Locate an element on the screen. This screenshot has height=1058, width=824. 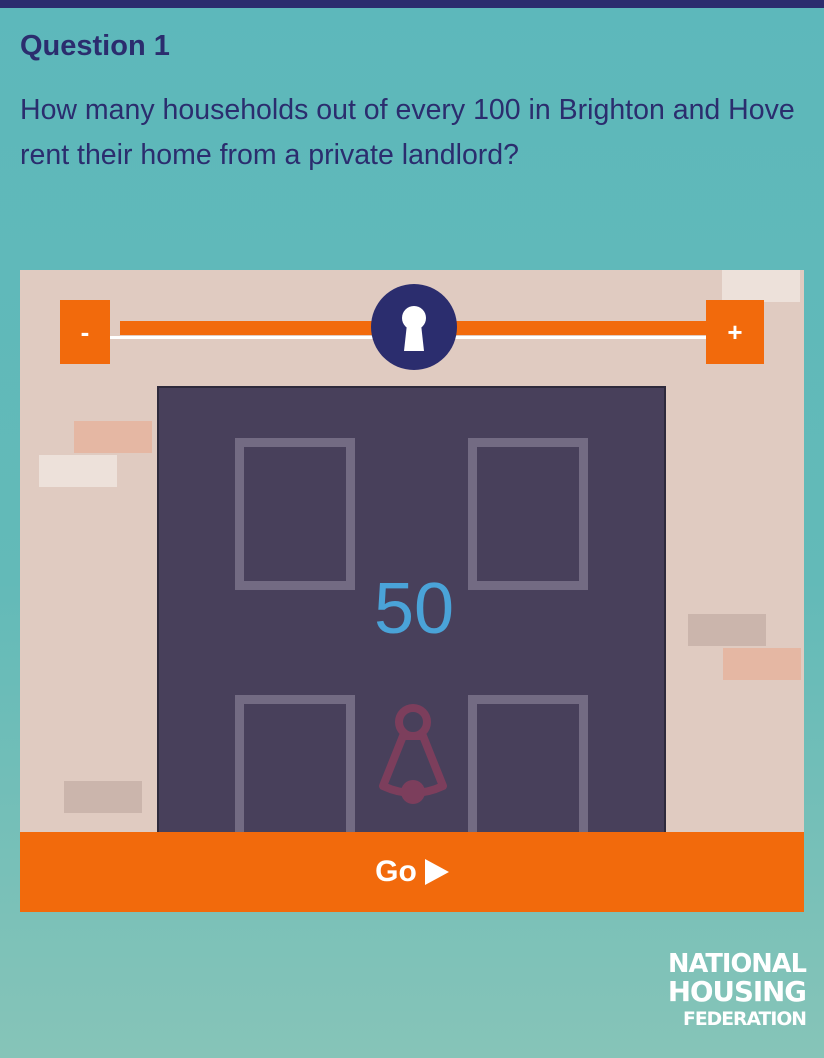
logo-line-3: FEDERATION is located at coordinates (745, 1019).